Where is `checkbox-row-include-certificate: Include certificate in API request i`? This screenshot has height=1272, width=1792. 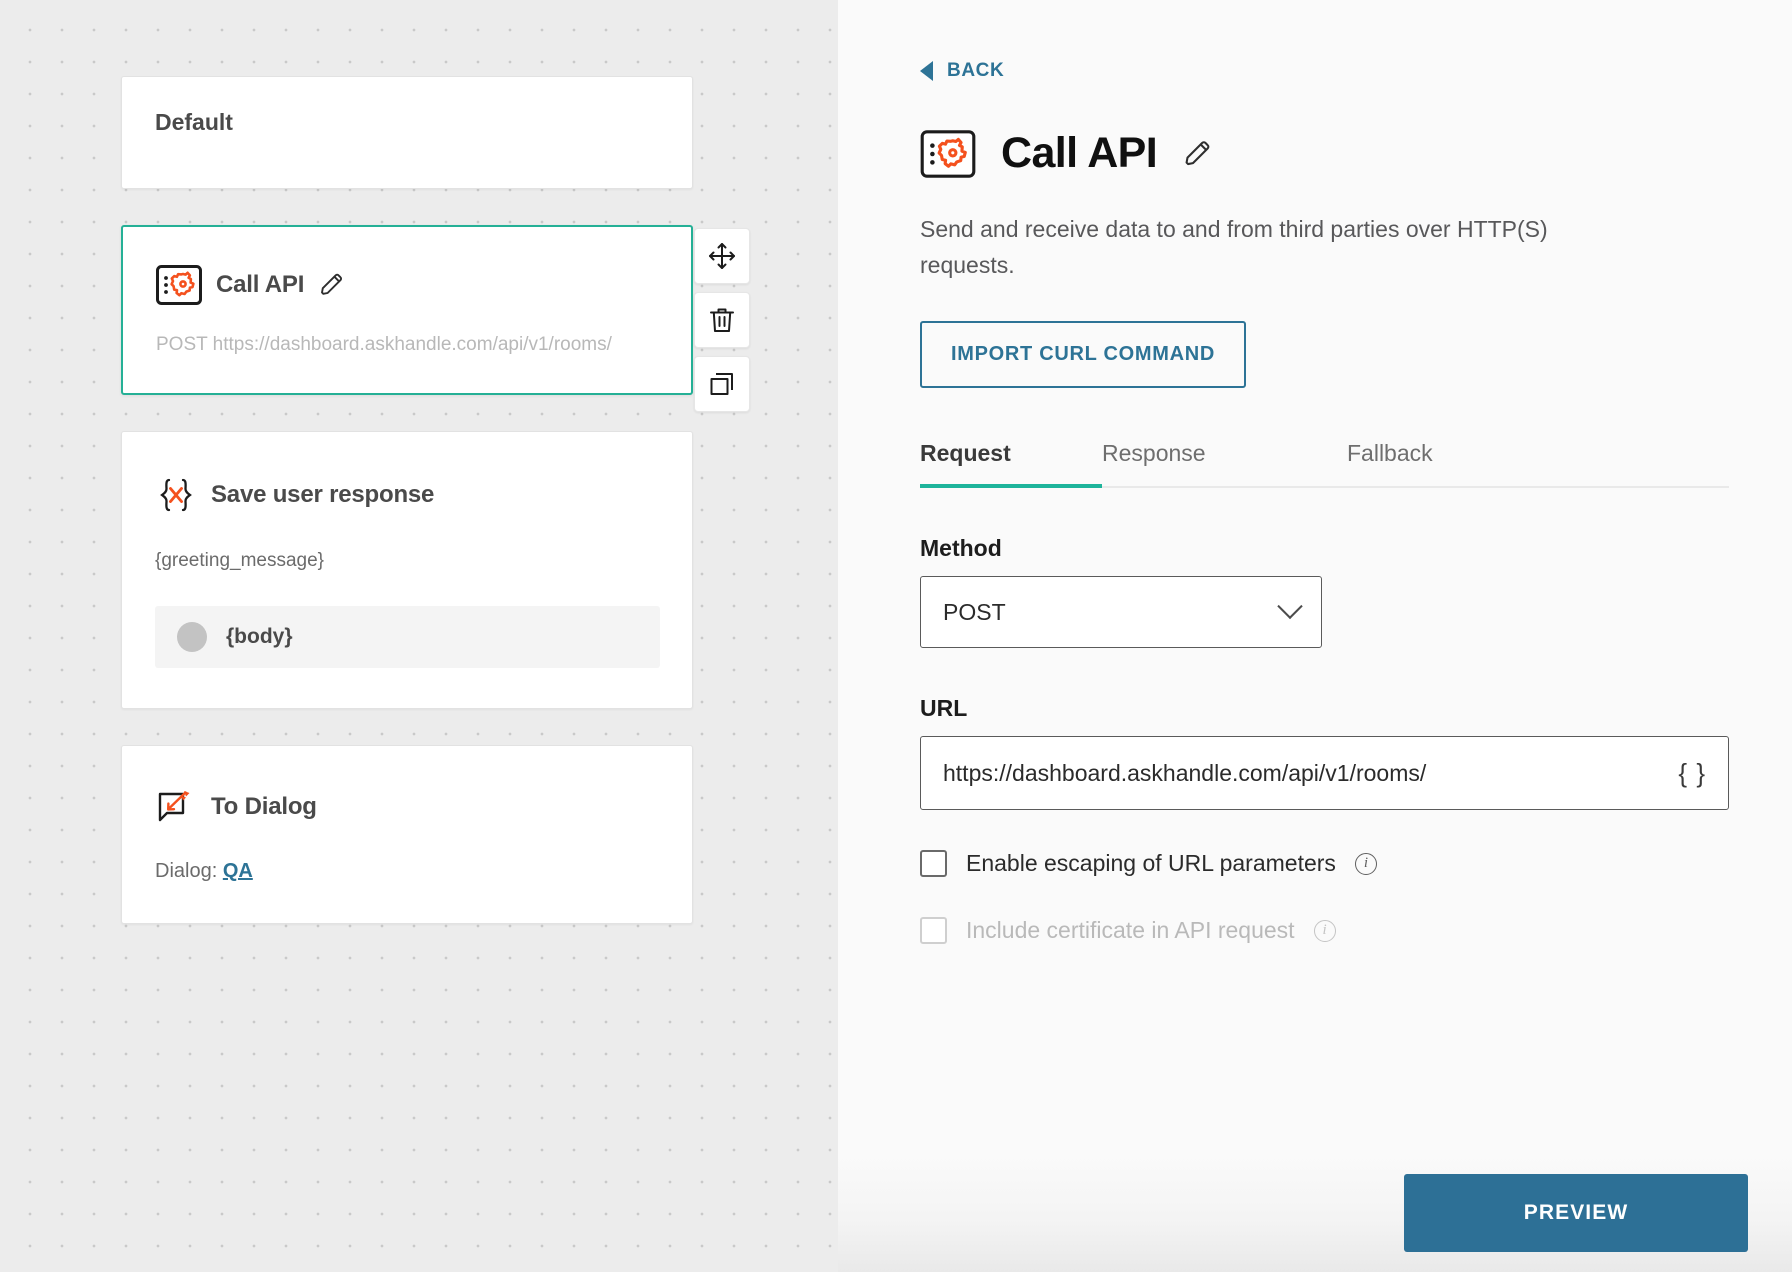 checkbox-row-include-certificate: Include certificate in API request i is located at coordinates (1356, 931).